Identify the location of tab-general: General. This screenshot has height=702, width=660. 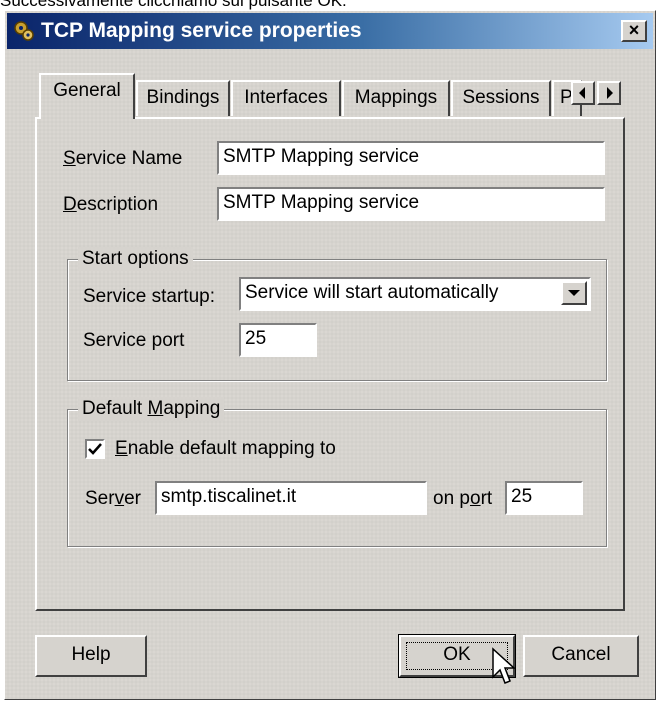
(87, 96).